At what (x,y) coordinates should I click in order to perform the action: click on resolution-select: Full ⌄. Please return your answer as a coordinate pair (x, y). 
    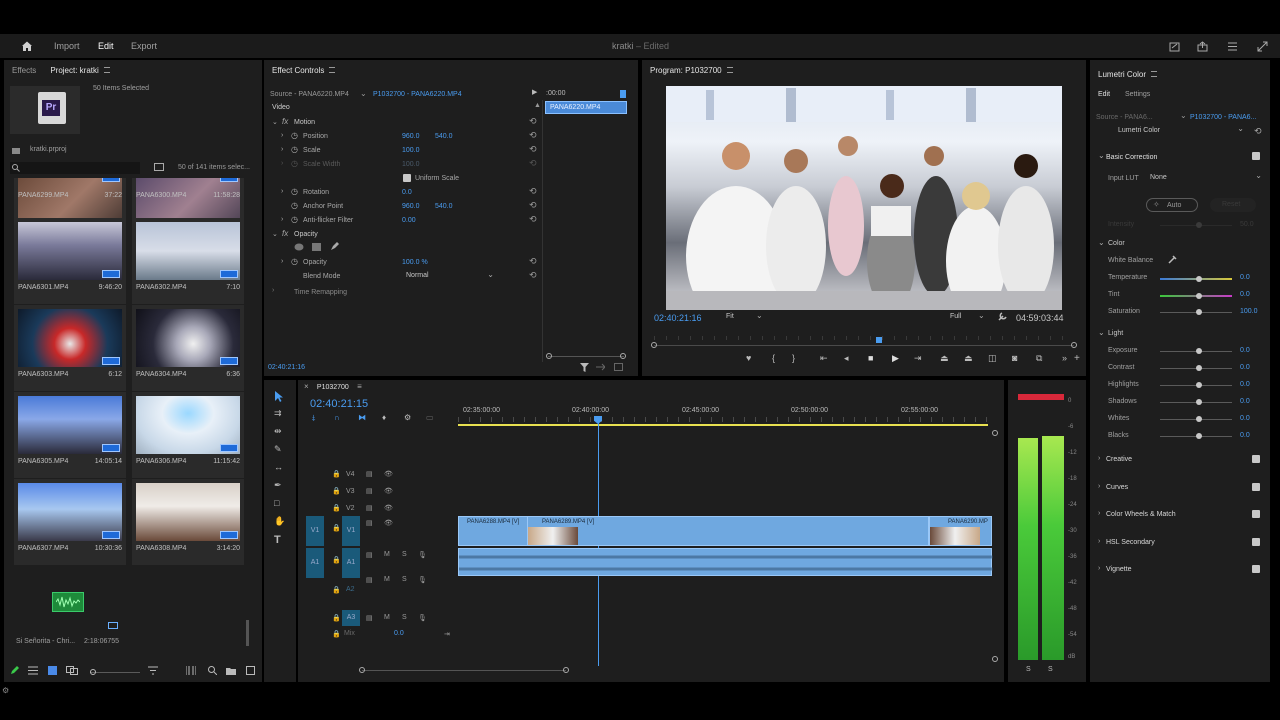
    Looking at the image, I should click on (970, 317).